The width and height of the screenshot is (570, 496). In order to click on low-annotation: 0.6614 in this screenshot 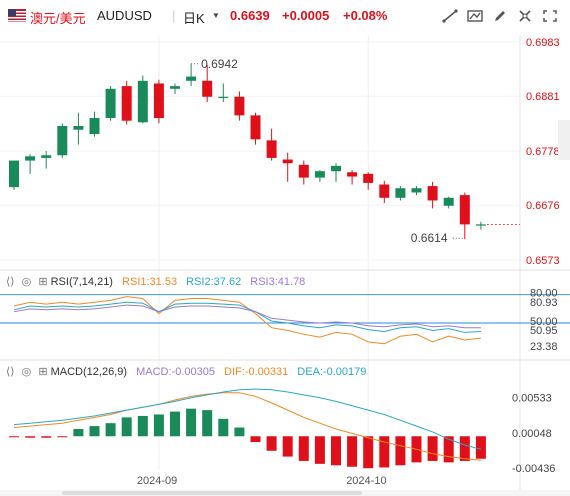, I will do `click(429, 238)`.